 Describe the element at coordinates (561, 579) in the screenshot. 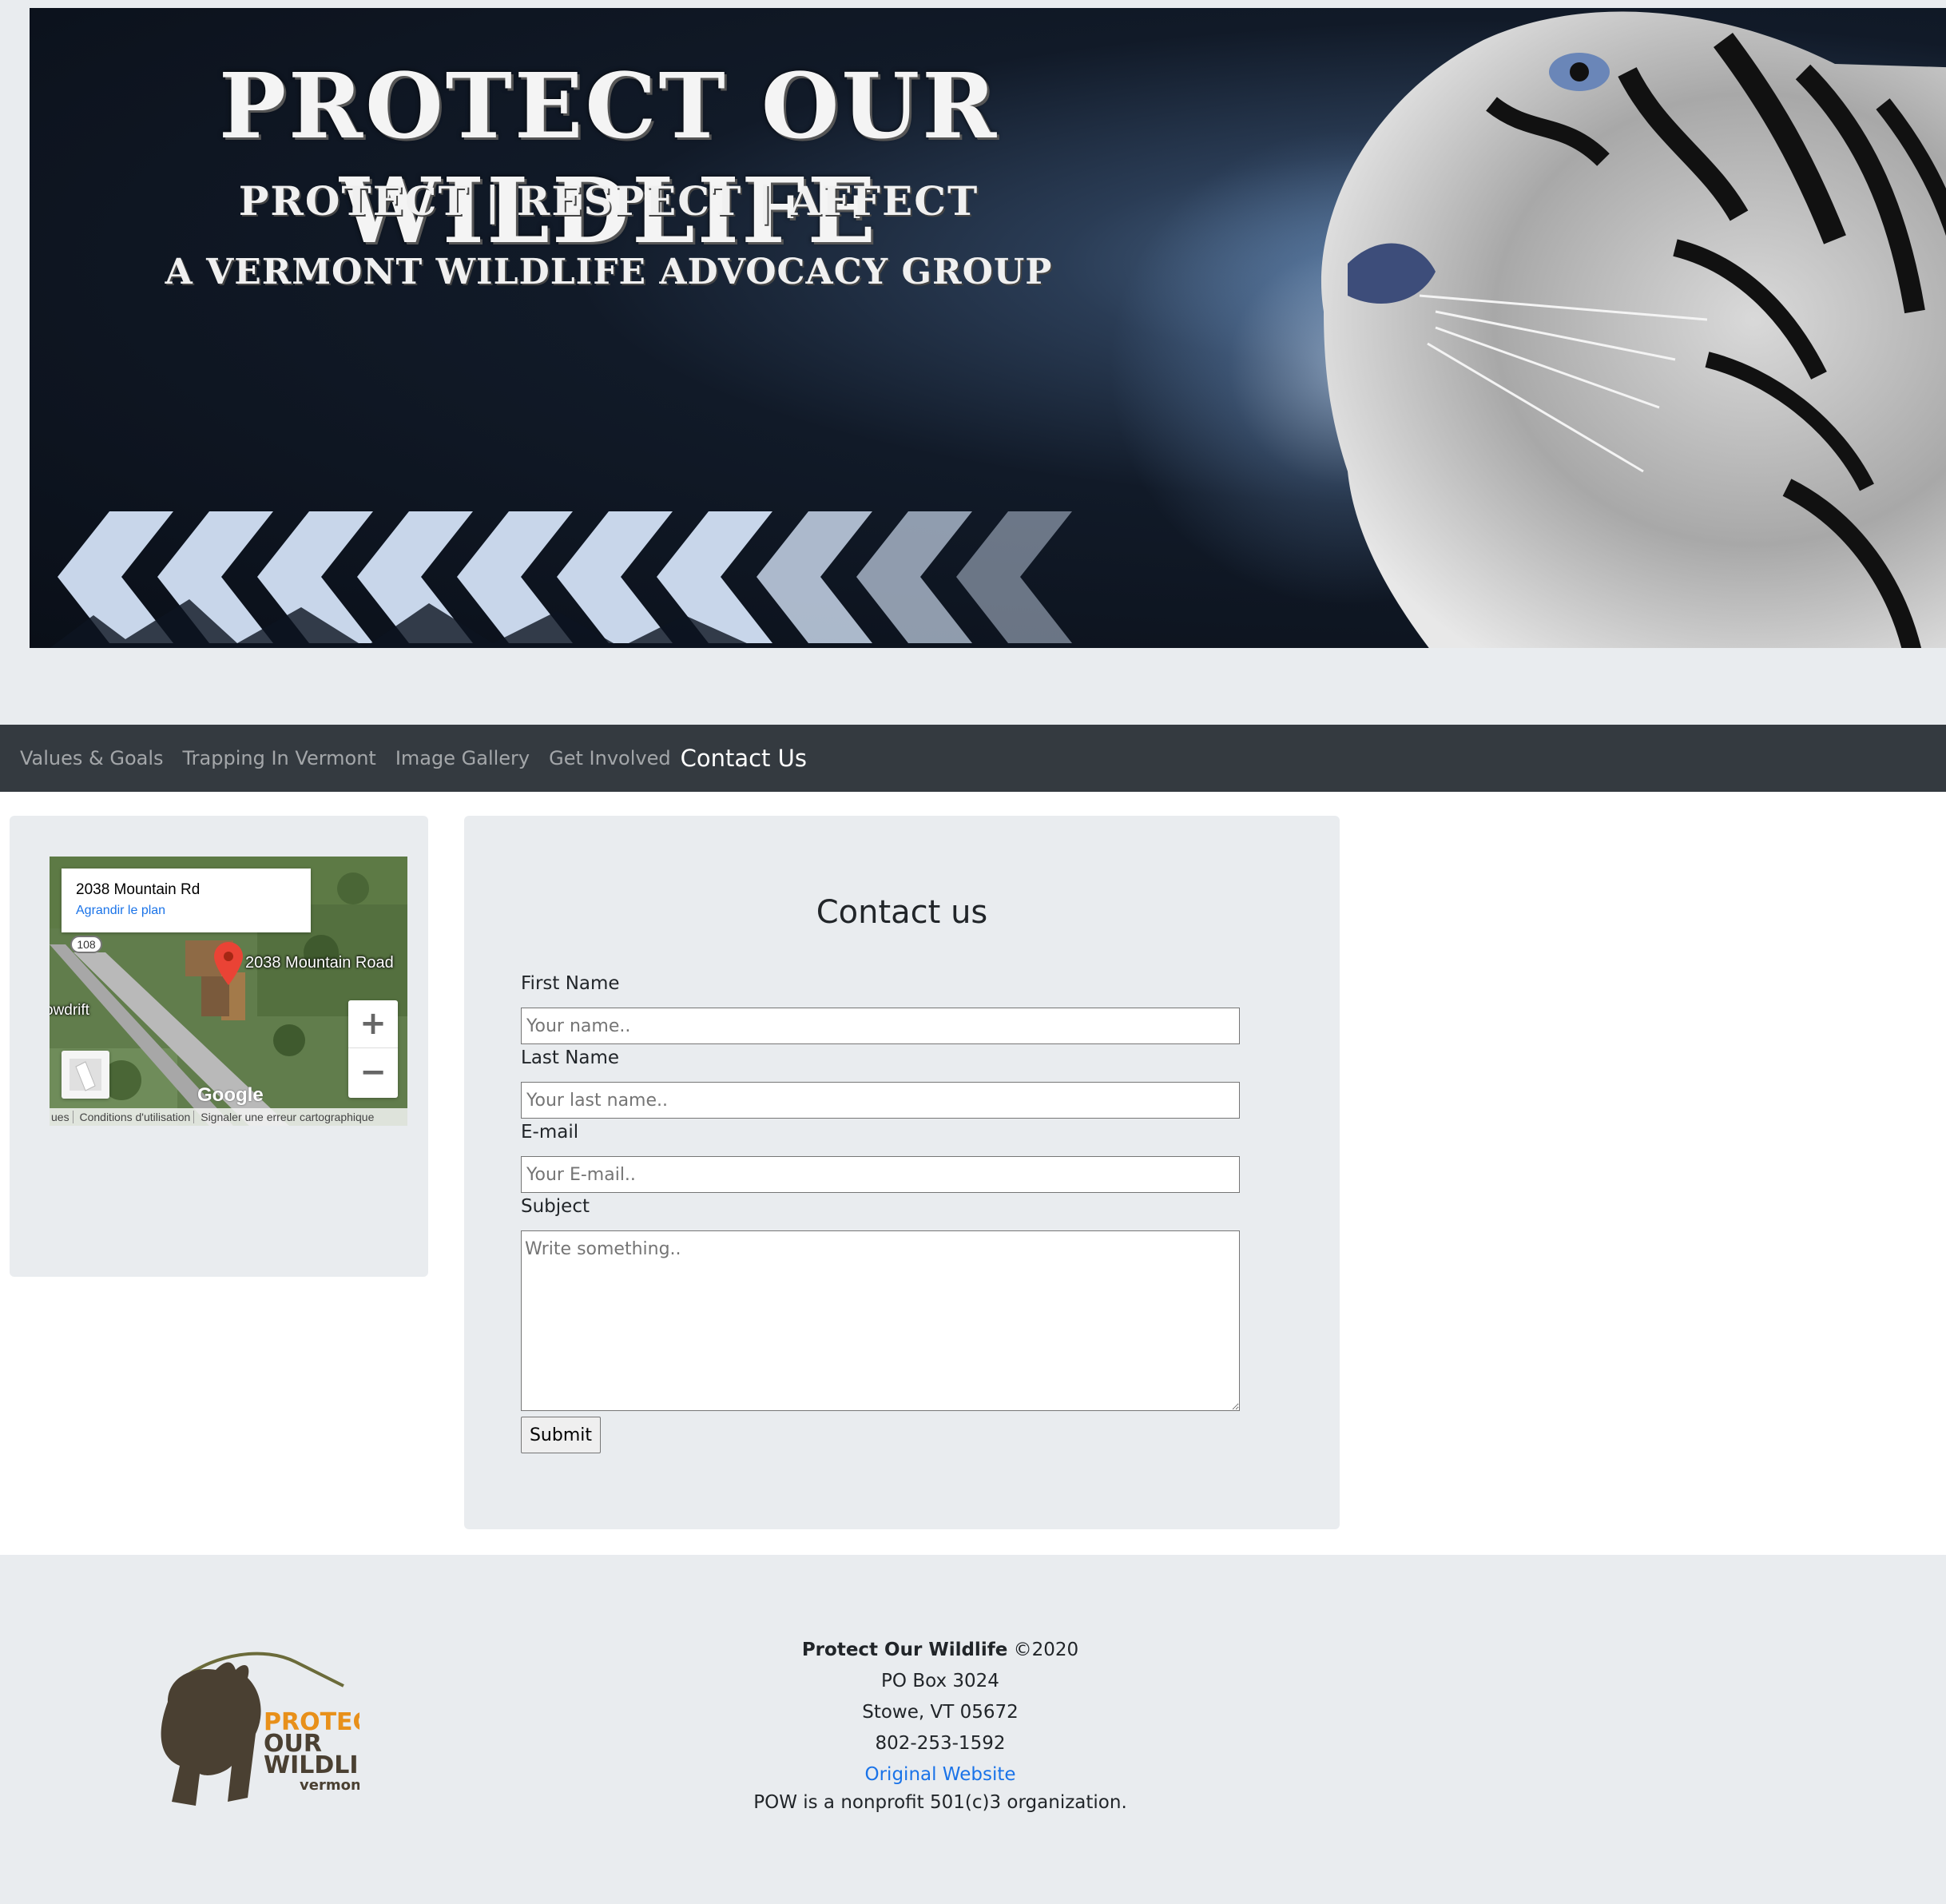

I see `chevron-arrows-decoration` at that location.